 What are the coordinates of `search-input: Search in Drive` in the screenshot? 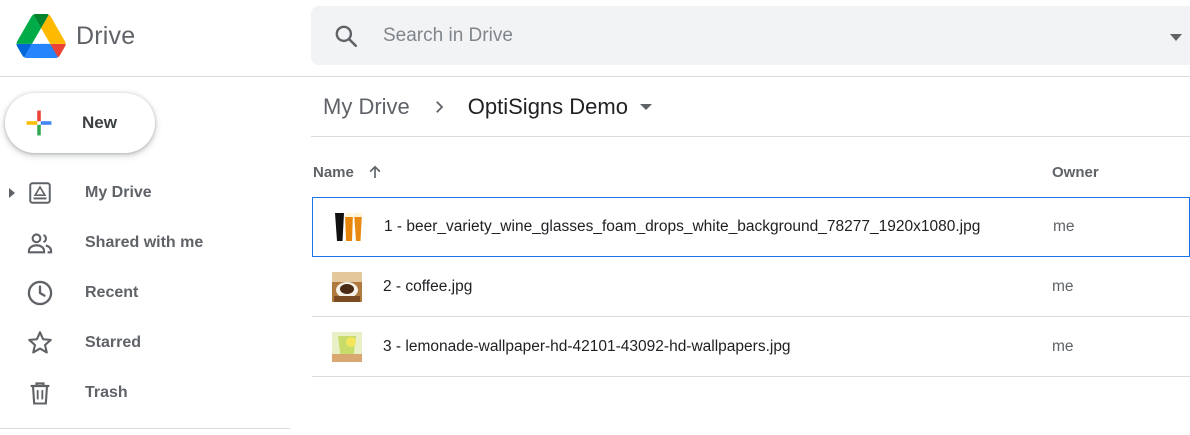 It's located at (448, 36).